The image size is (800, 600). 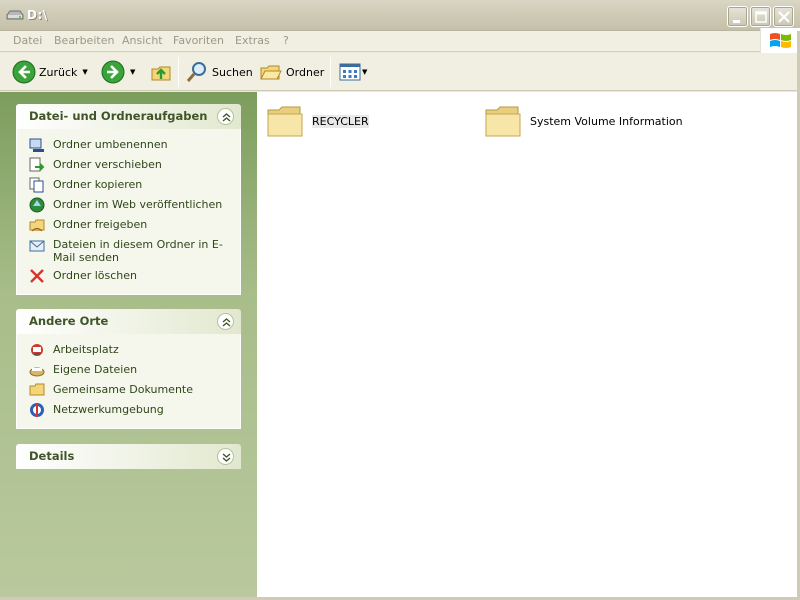 I want to click on menu-extras: Extras, so click(x=252, y=40).